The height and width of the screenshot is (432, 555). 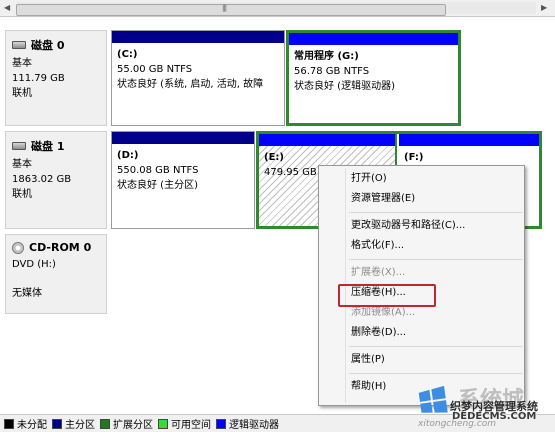 What do you see at coordinates (254, 425) in the screenshot?
I see `legend-label: 逻辑驱动器` at bounding box center [254, 425].